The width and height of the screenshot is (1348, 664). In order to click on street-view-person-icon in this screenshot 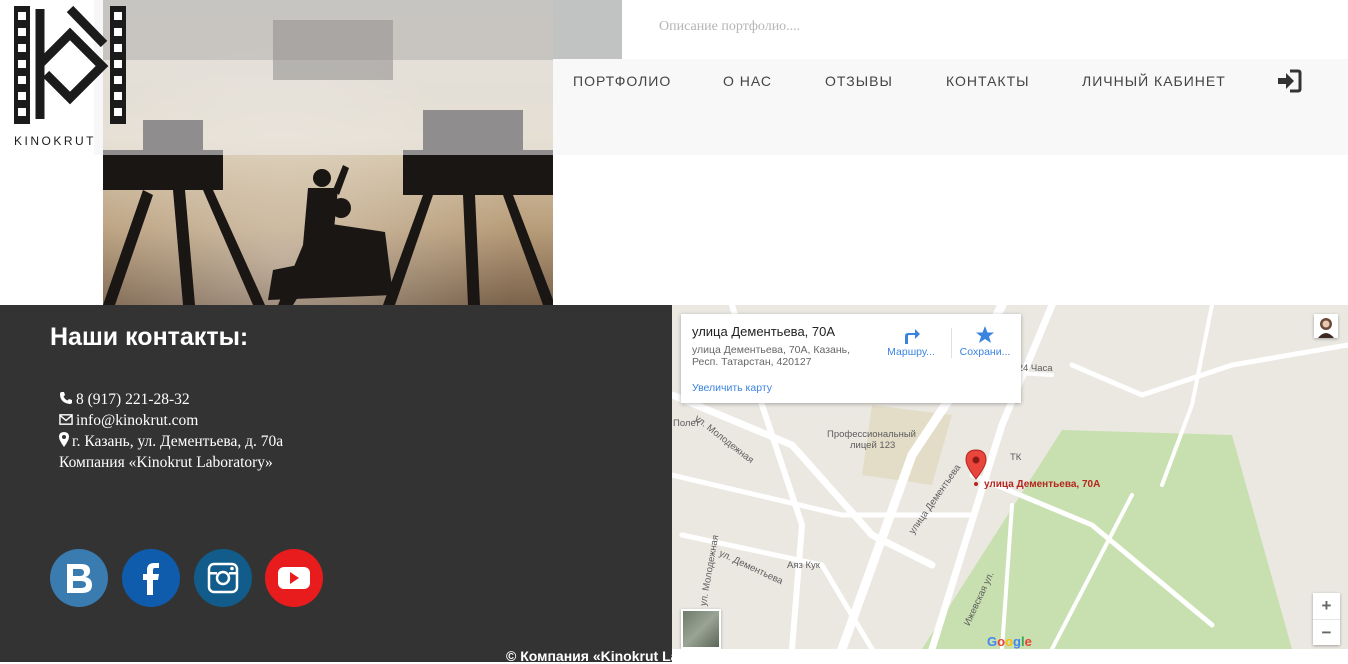, I will do `click(1326, 326)`.